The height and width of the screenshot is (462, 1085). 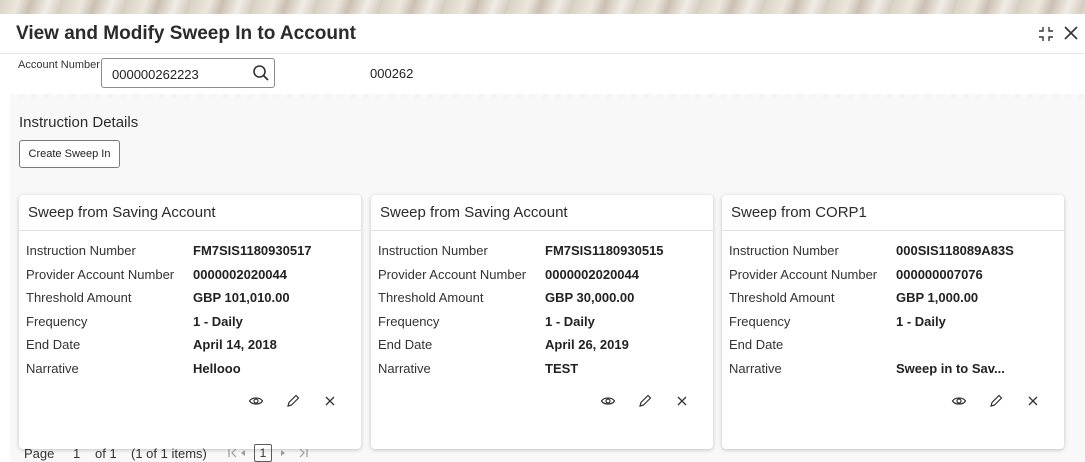 What do you see at coordinates (891, 349) in the screenshot?
I see `end-date-row: End Date` at bounding box center [891, 349].